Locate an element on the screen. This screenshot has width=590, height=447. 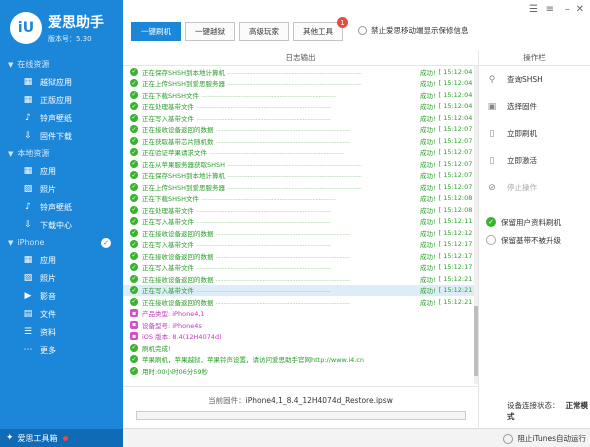
itunes-option: 阻止iTunes自动运行 is located at coordinates (544, 438).